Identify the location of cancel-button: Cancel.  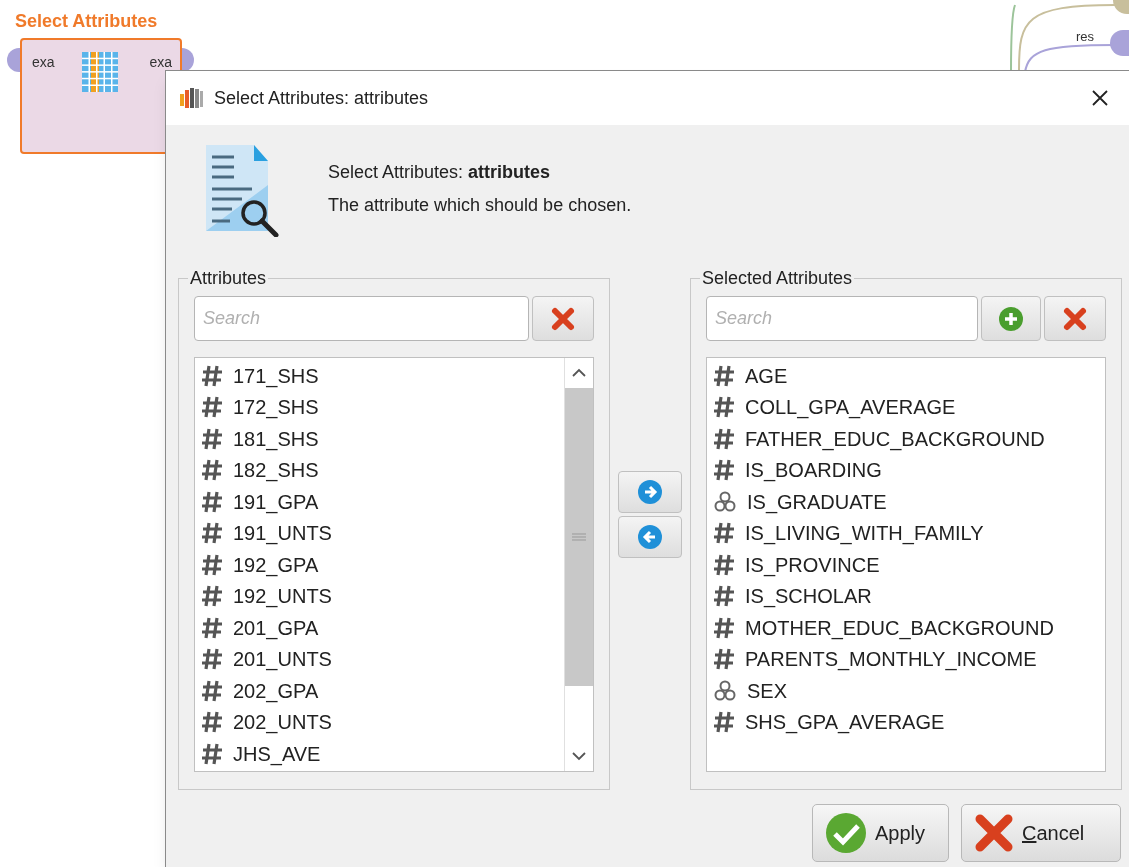
(1041, 833).